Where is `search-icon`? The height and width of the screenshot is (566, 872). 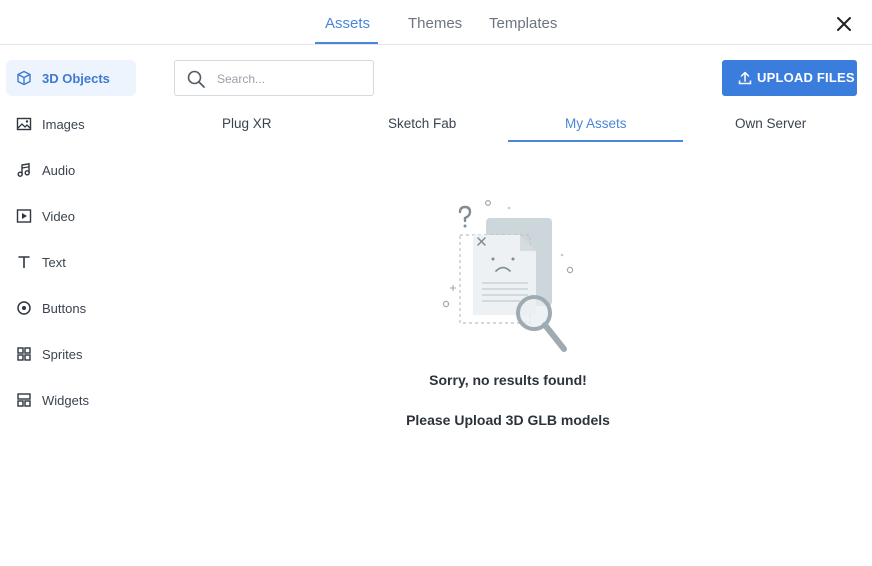
search-icon is located at coordinates (196, 79).